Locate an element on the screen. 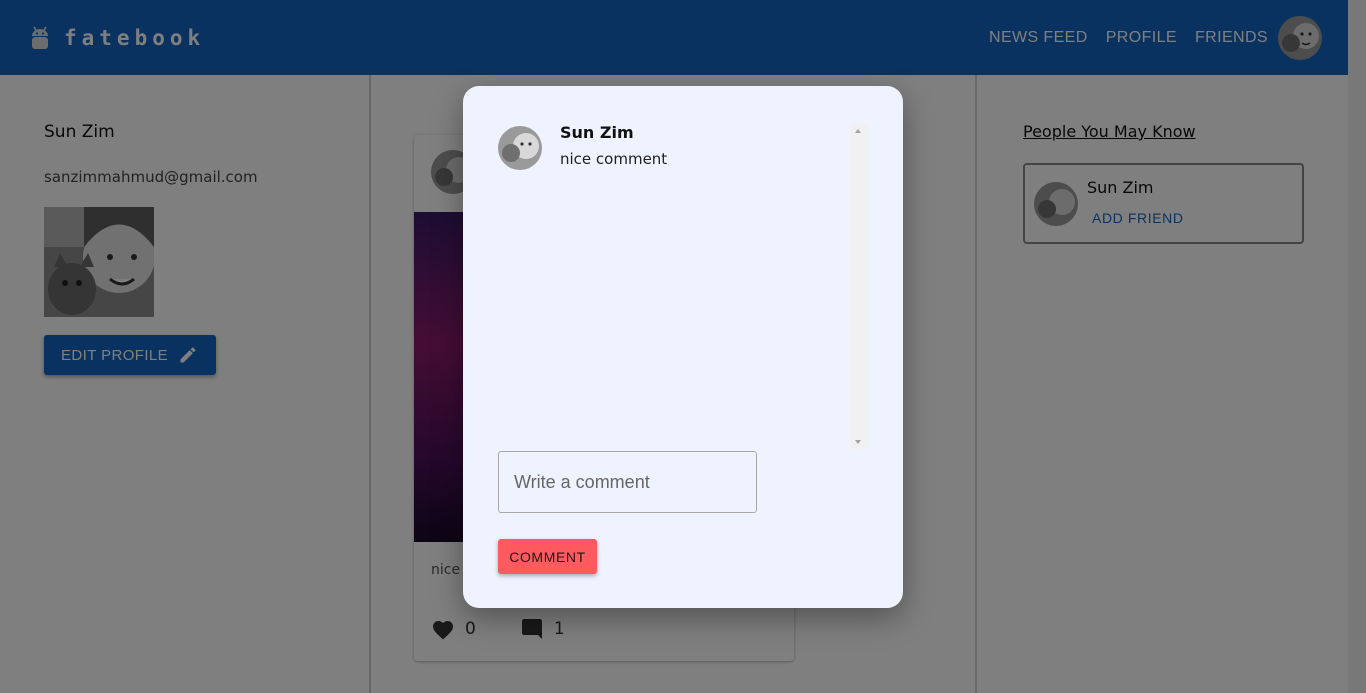 Image resolution: width=1366 pixels, height=693 pixels. comment-list: Sun Zim nice comment is located at coordinates (683, 288).